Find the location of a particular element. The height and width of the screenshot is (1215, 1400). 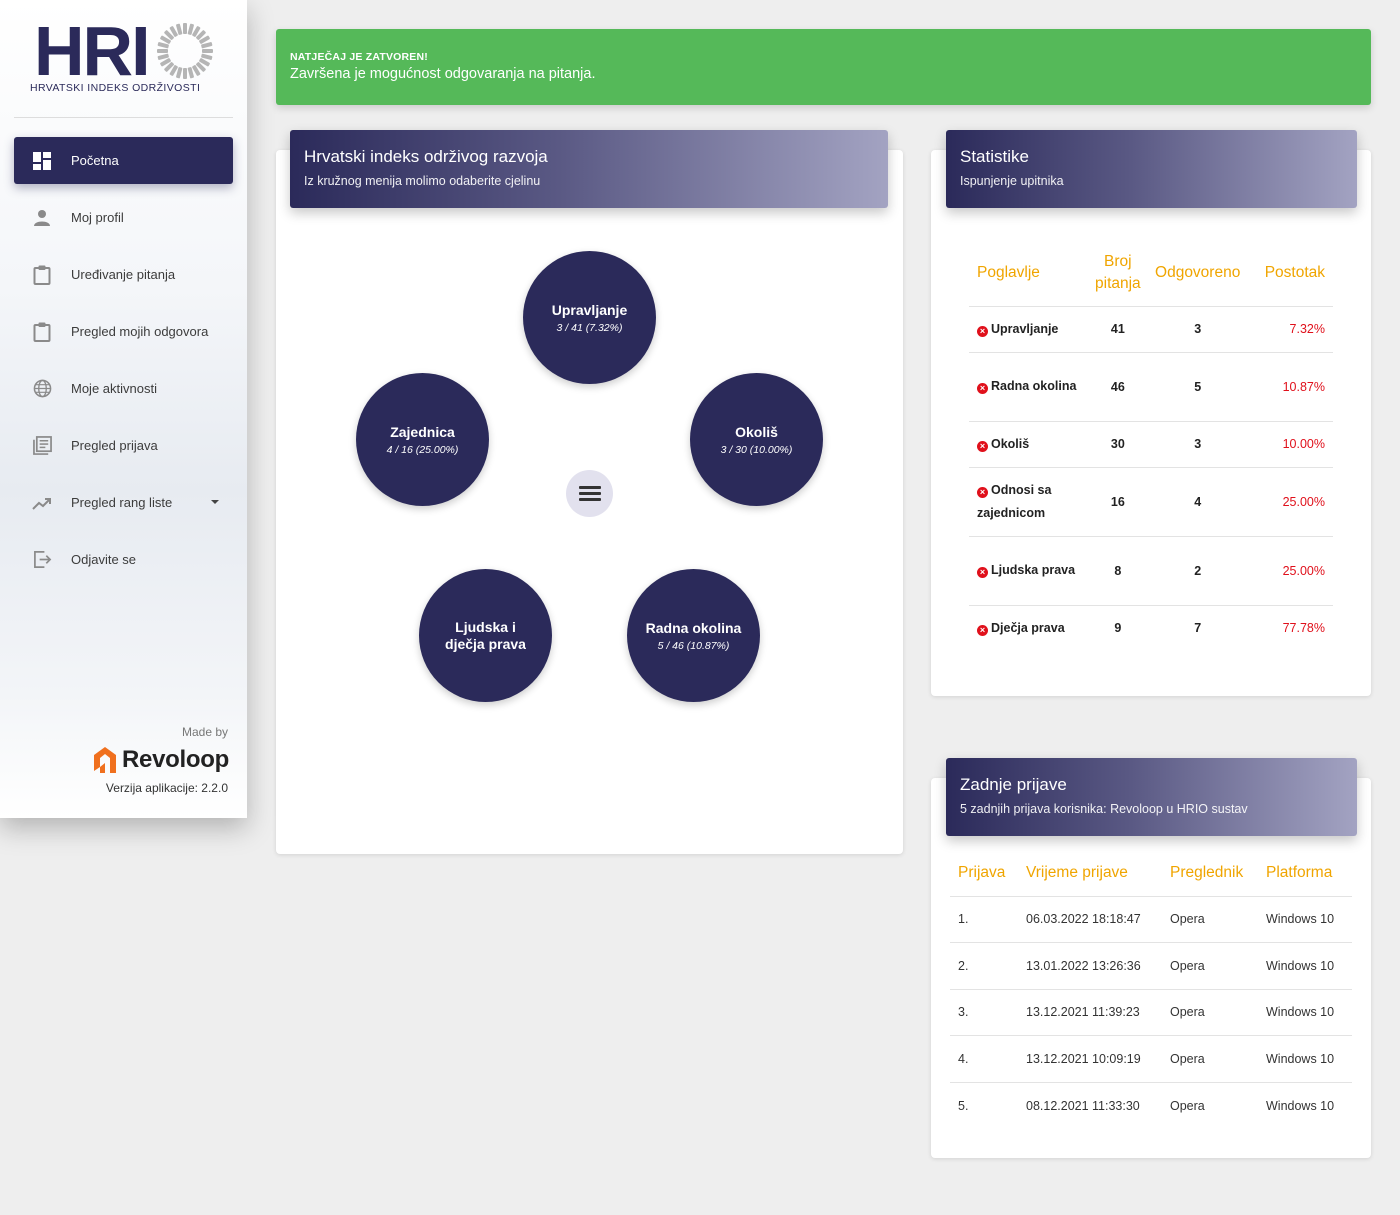

circle-zajednica: Zajednica 4 / 16 (25.00%) is located at coordinates (422, 439).